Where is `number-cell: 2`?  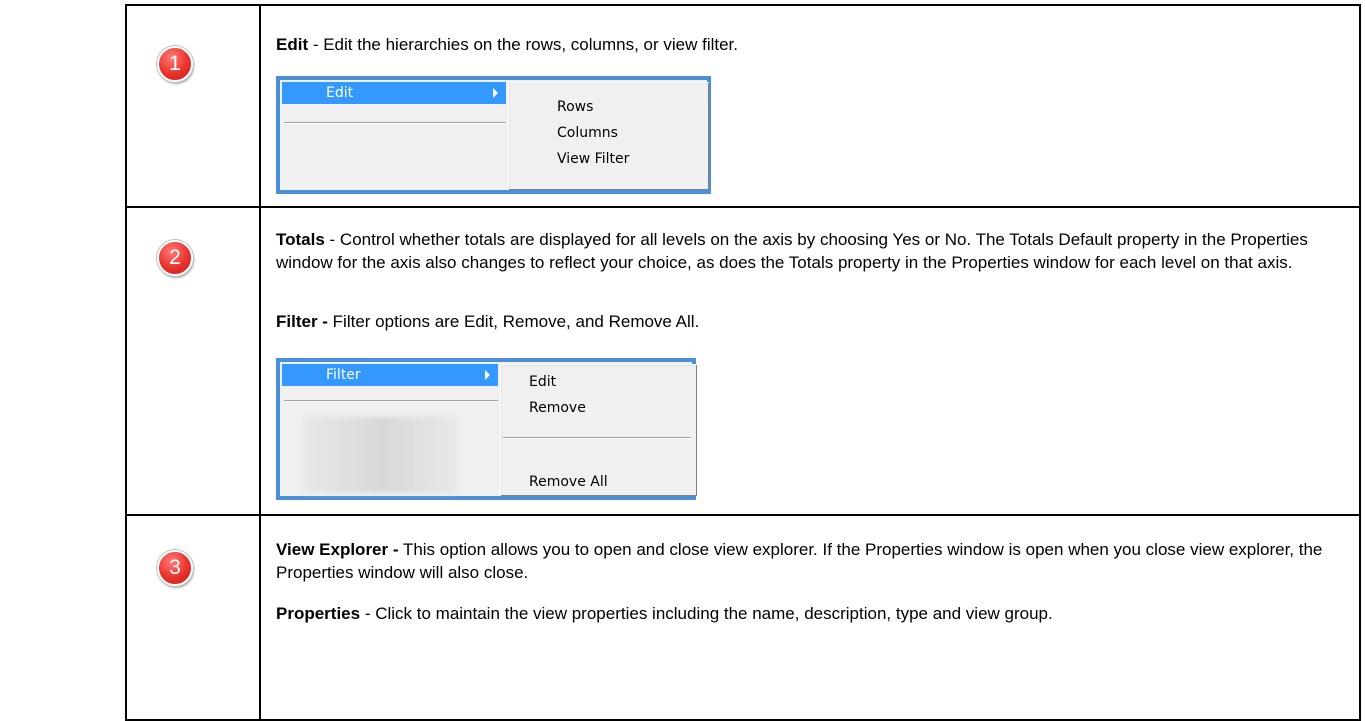 number-cell: 2 is located at coordinates (194, 361).